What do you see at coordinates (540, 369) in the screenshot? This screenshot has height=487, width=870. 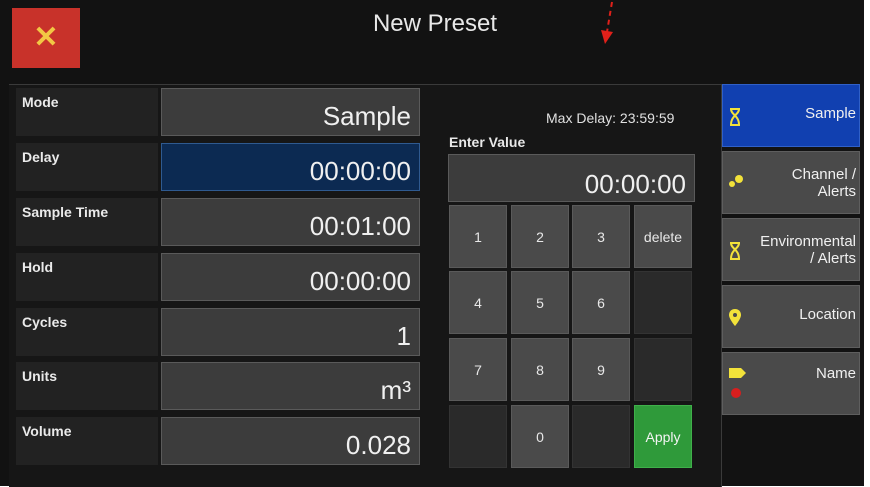 I see `key-8: 8` at bounding box center [540, 369].